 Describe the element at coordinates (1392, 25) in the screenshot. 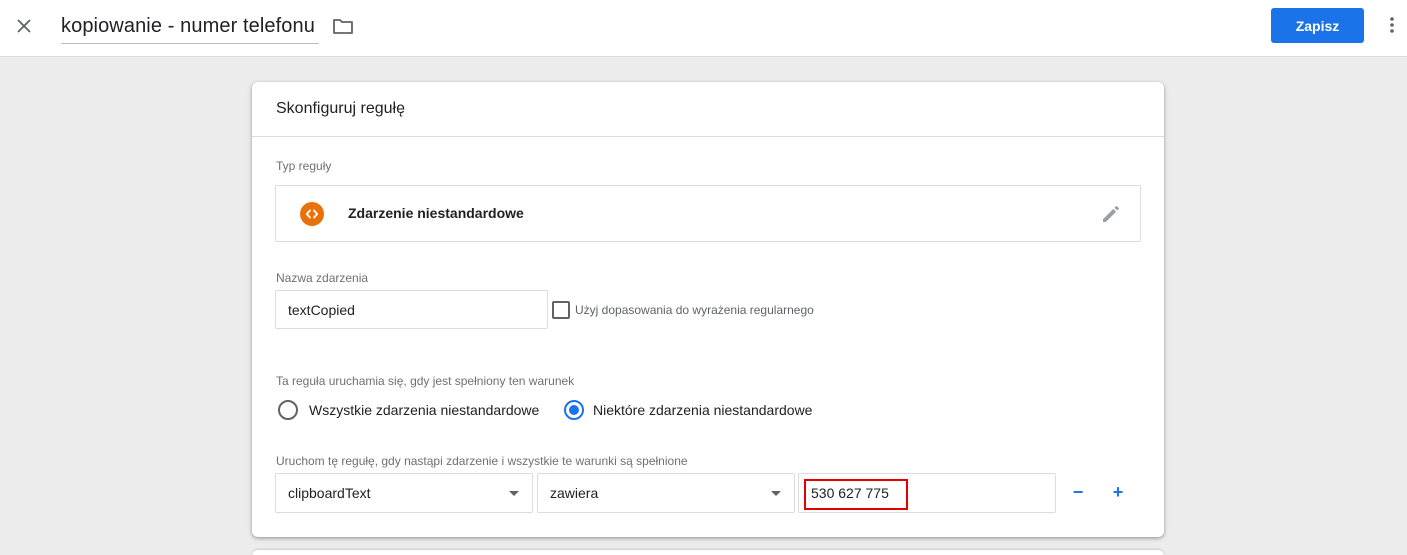

I see `more-vert-icon` at that location.